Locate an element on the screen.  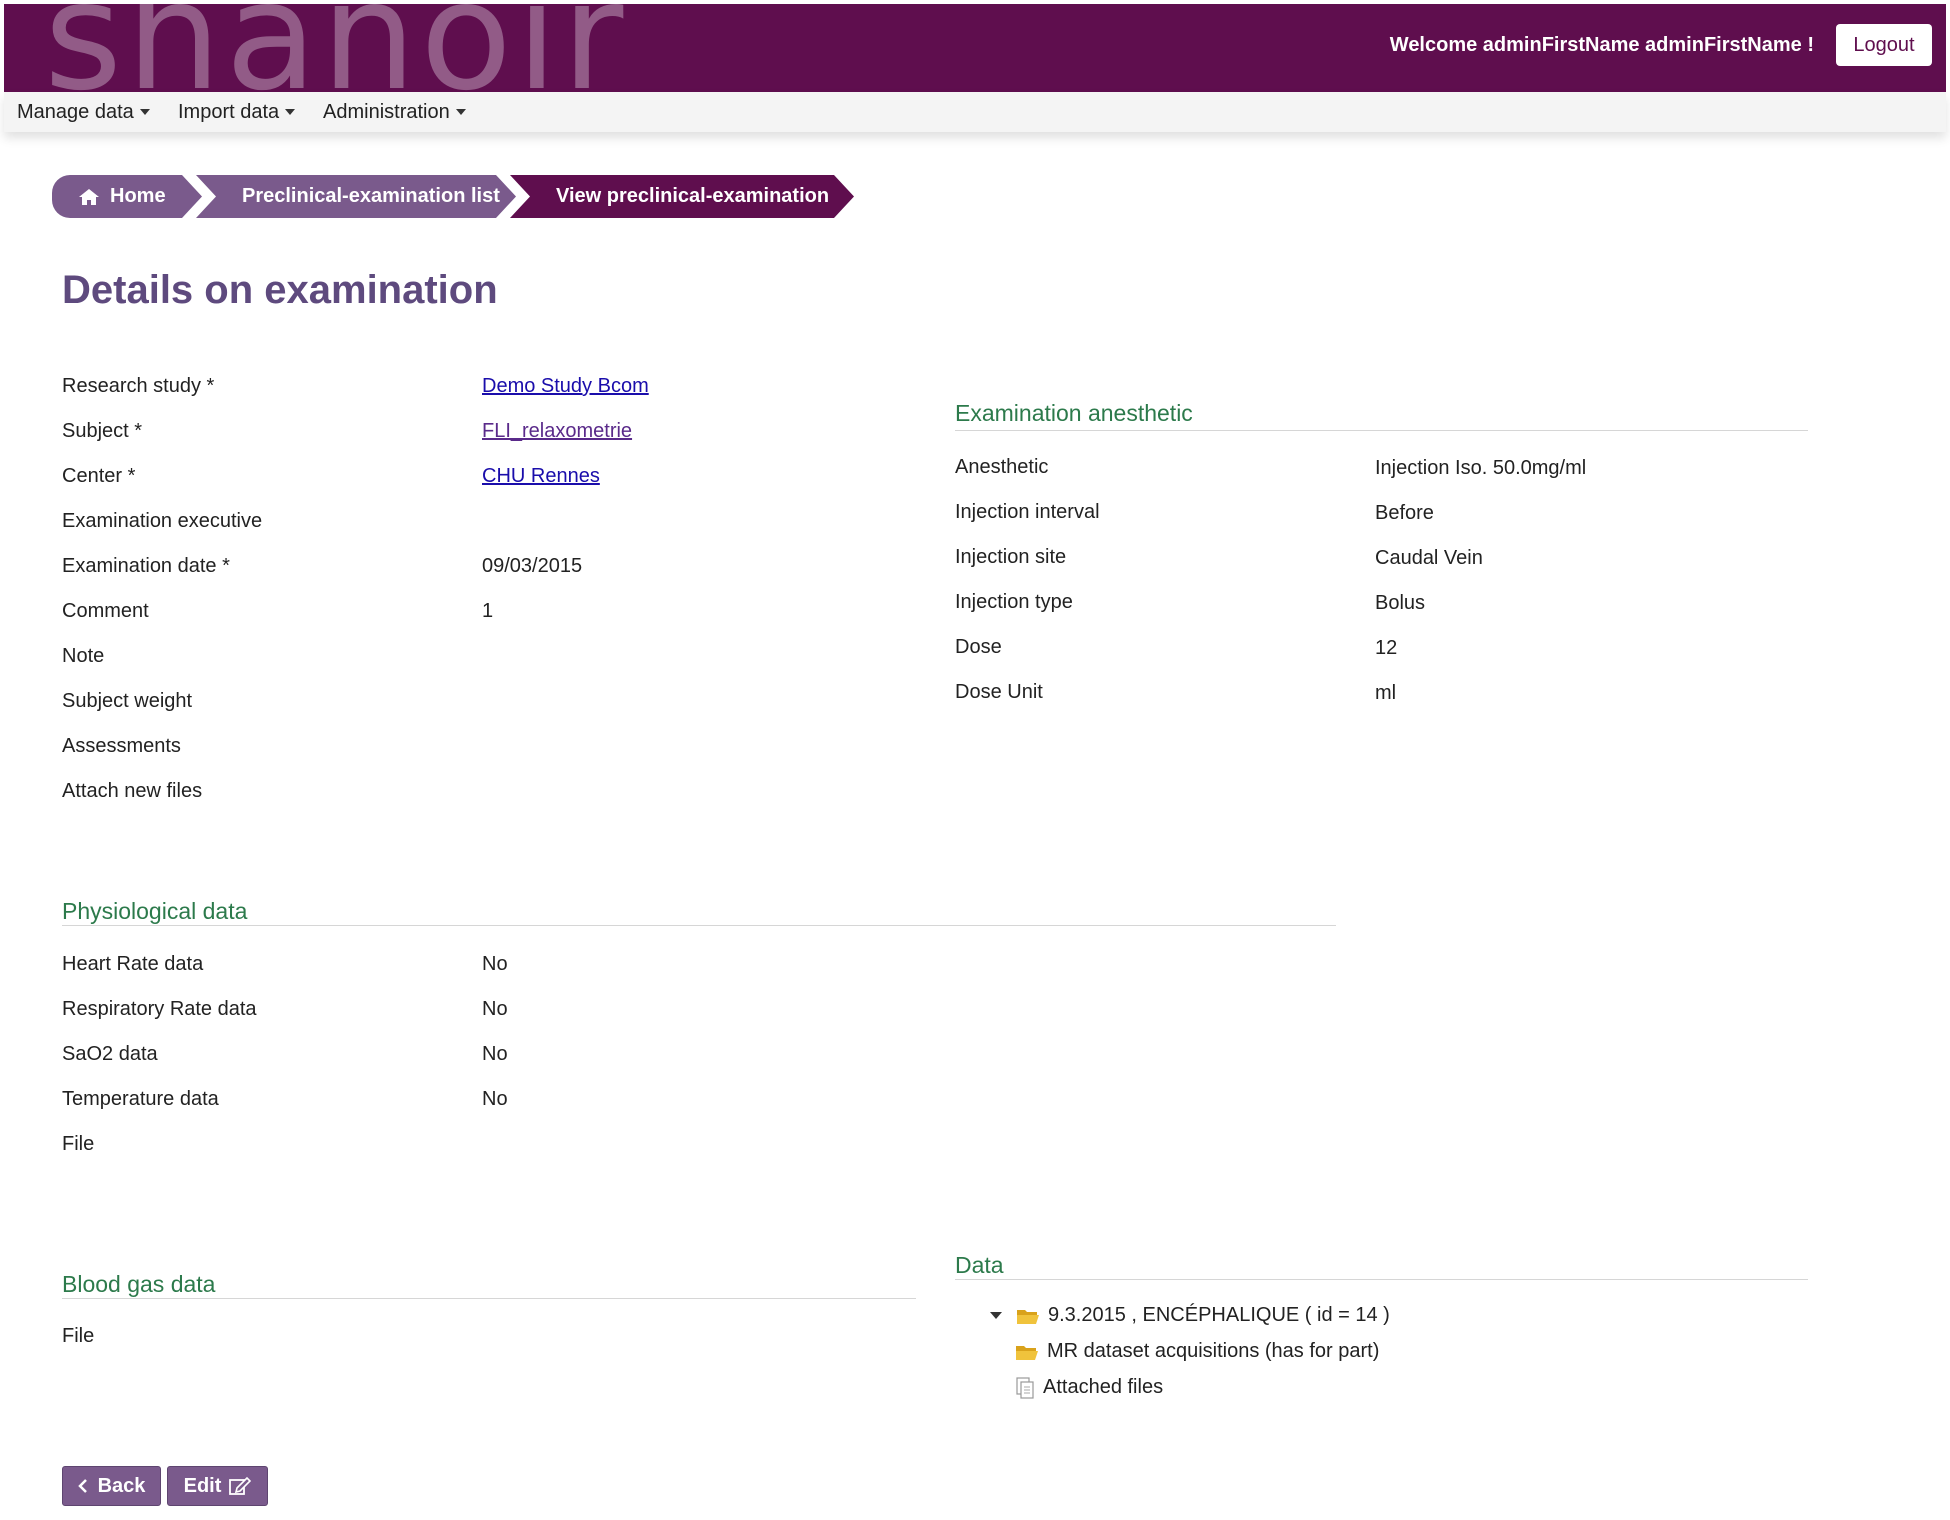
back-button-label: Back is located at coordinates (121, 1485).